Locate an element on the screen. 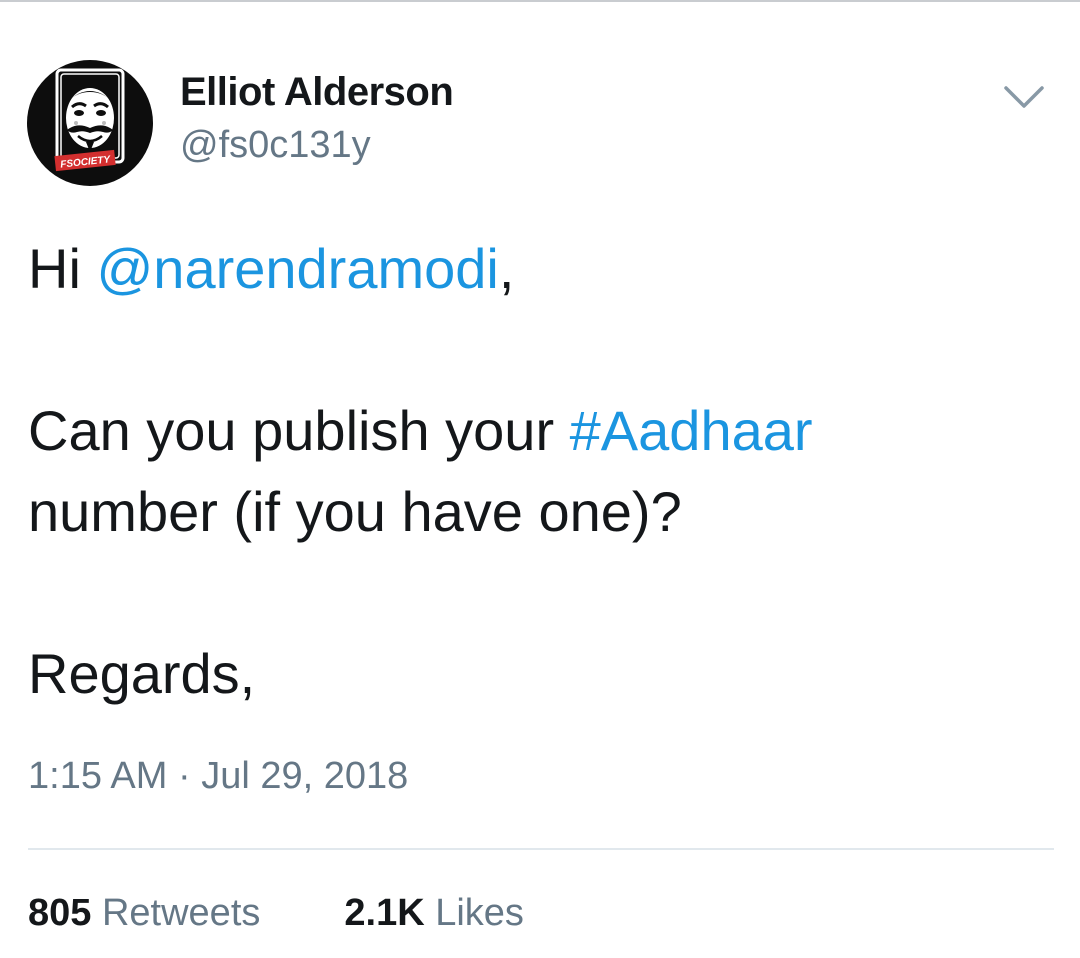 The width and height of the screenshot is (1080, 958). stats-divider is located at coordinates (541, 849).